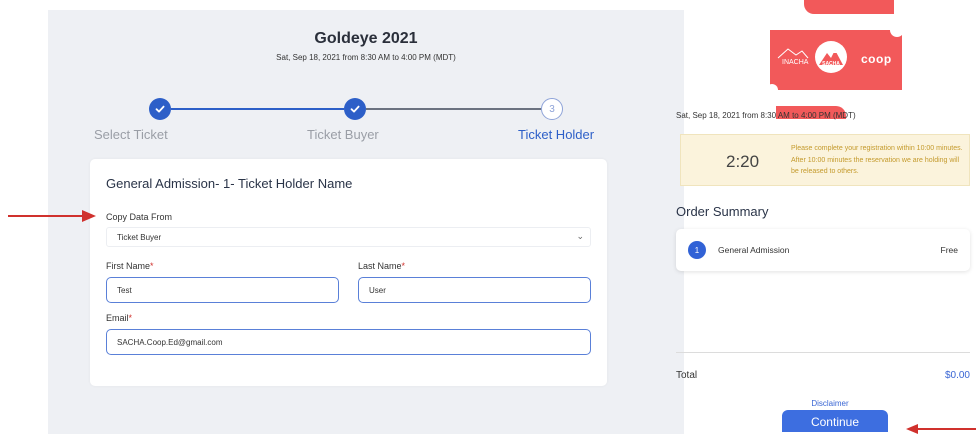 This screenshot has height=434, width=976. I want to click on logo-text-coop: coop, so click(876, 59).